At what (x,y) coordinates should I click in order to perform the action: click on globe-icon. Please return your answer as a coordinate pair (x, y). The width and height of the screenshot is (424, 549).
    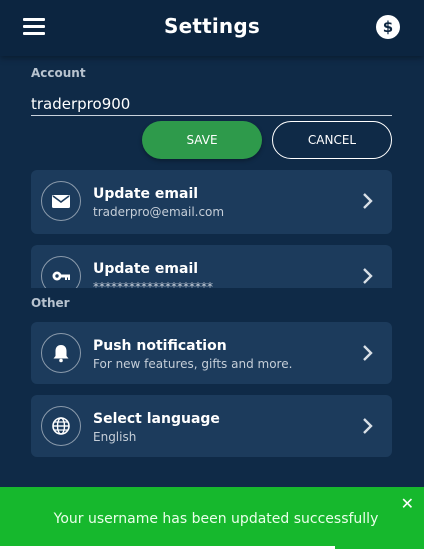
    Looking at the image, I should click on (61, 426).